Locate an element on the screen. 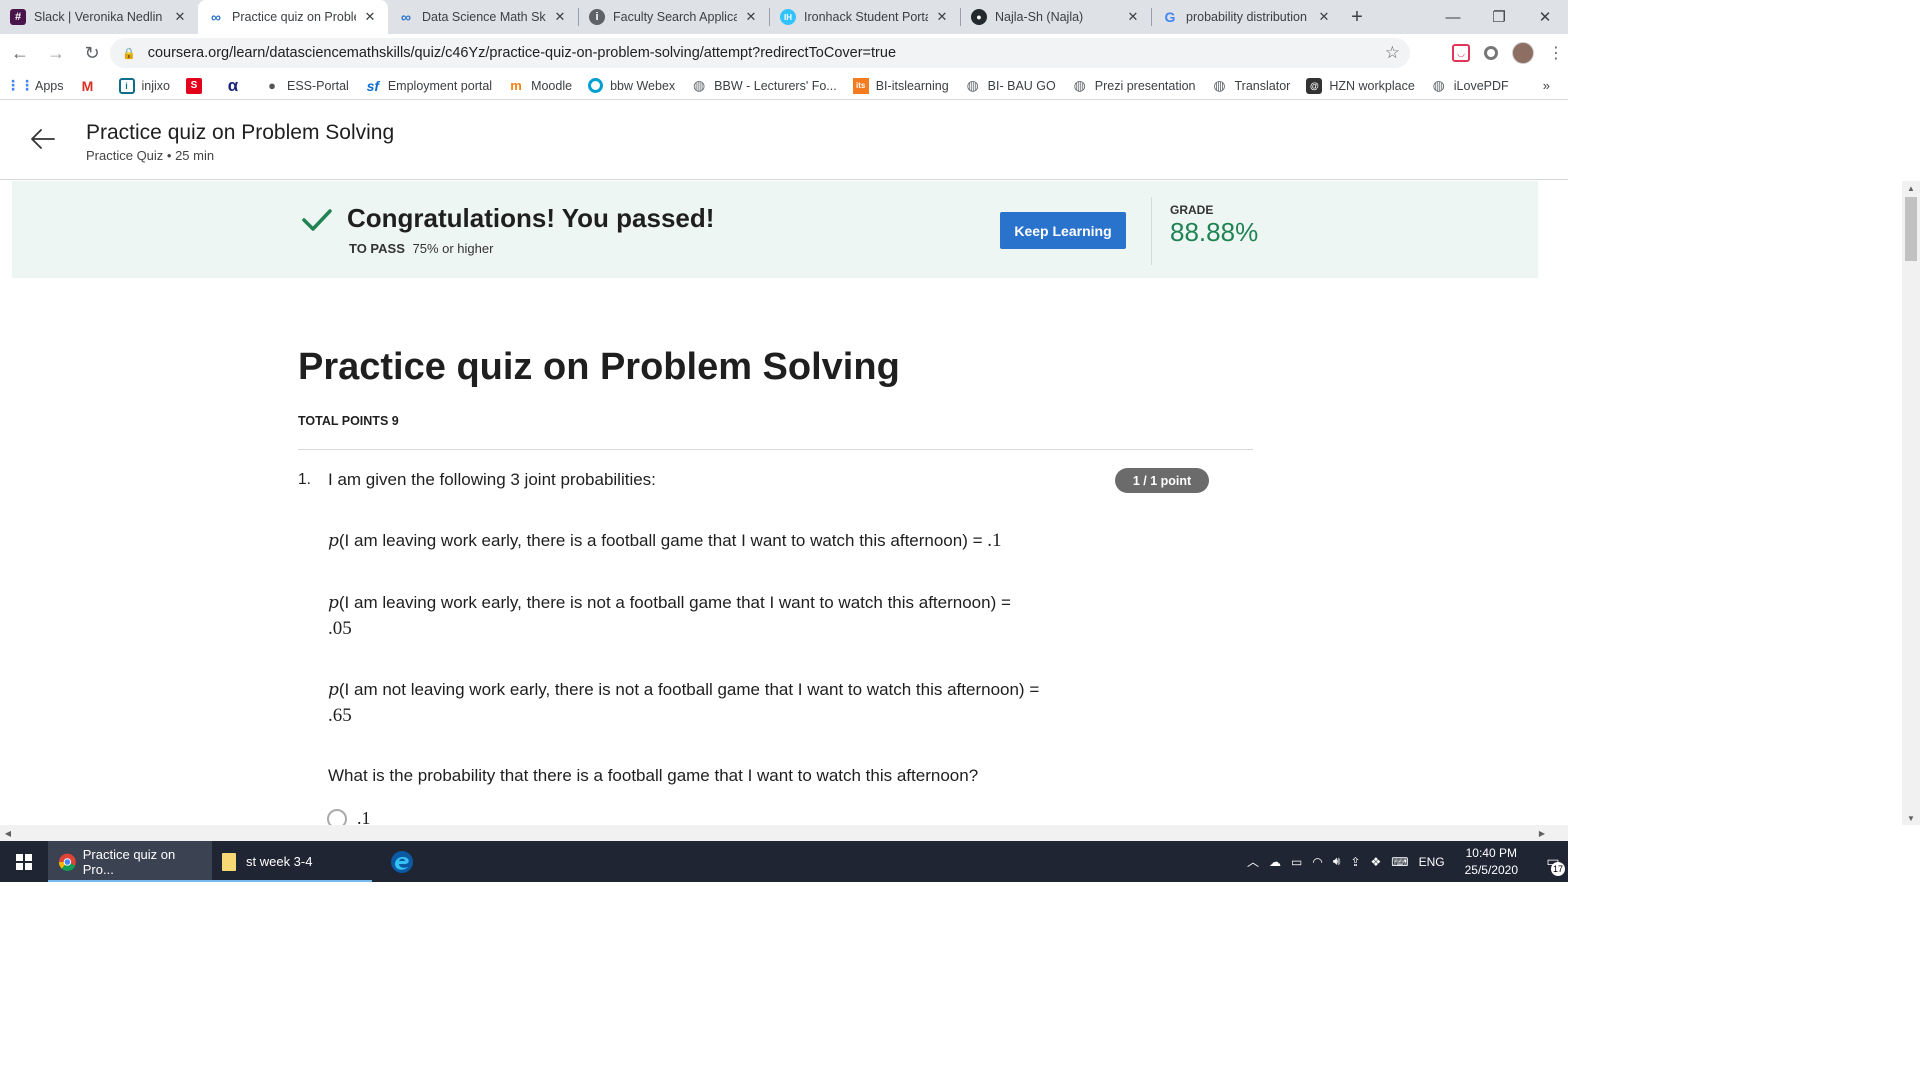  bookmark-label: HZN workplace is located at coordinates (1372, 85).